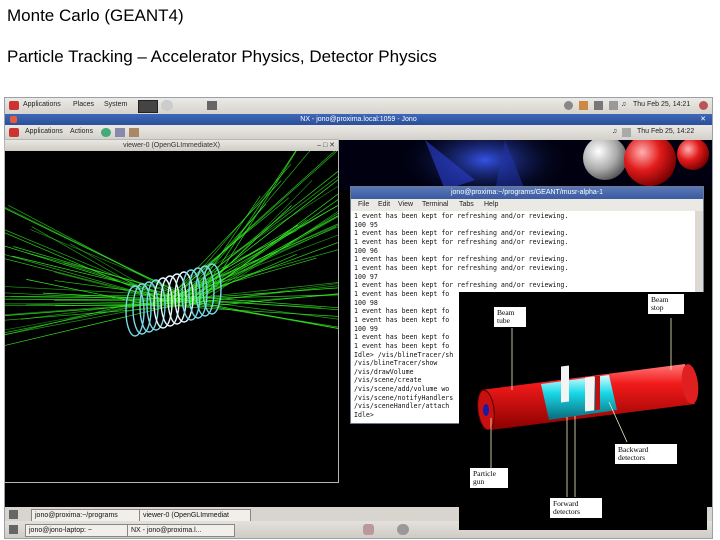 This screenshot has height=540, width=720. I want to click on remote-top-panel: Applications Actions ♫ Thu Feb 25, 14:22, so click(358, 132).